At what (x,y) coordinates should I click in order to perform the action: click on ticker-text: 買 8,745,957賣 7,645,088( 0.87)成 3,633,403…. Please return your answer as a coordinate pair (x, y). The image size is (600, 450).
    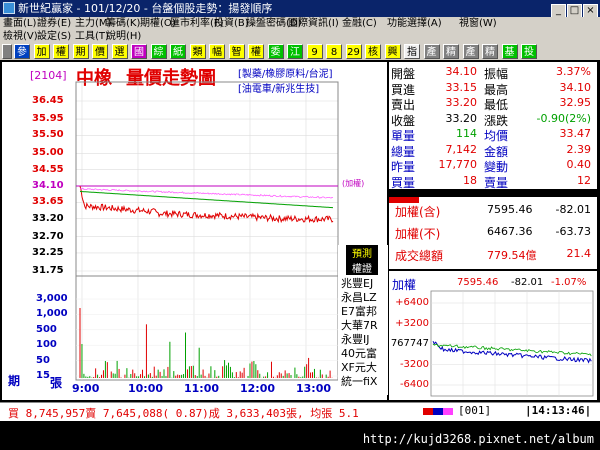
    Looking at the image, I should click on (183, 413).